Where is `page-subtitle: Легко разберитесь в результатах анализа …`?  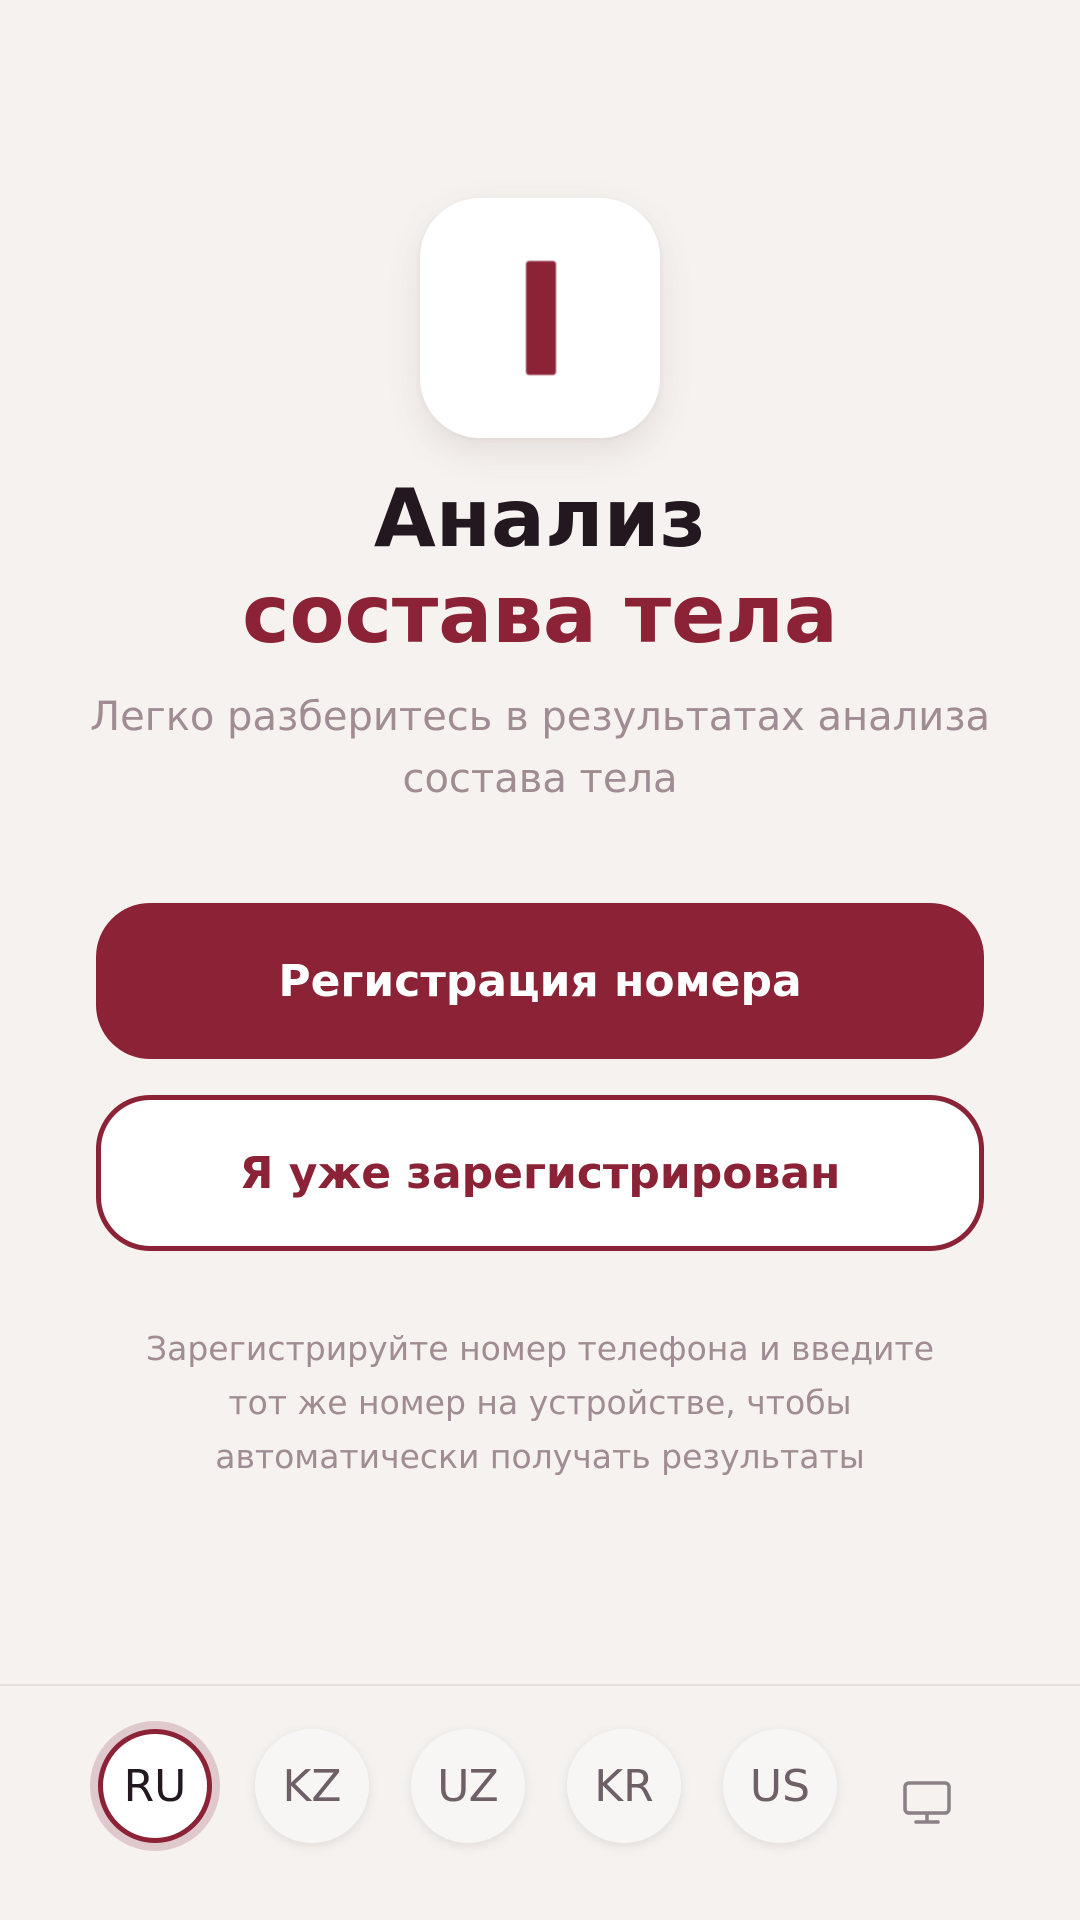
page-subtitle: Легко разберитесь в результатах анализа … is located at coordinates (540, 748).